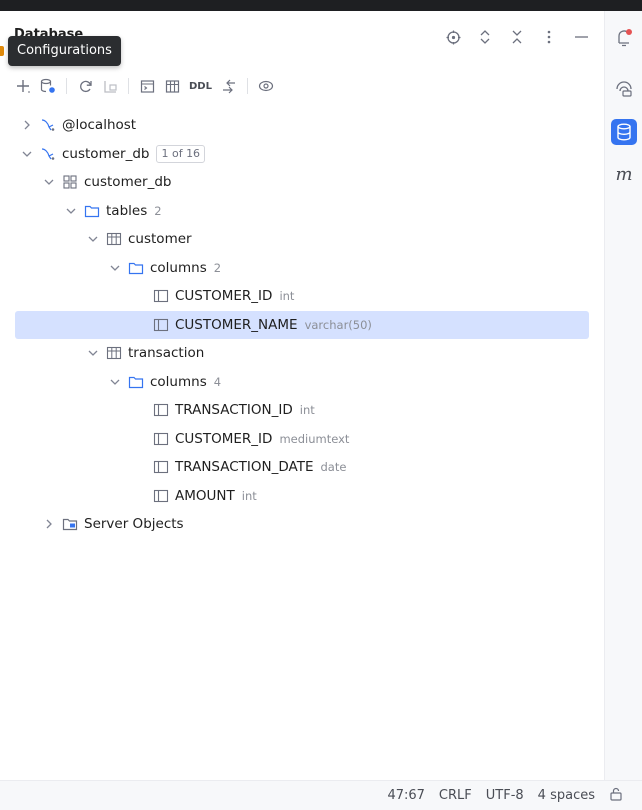  I want to click on tree-item-customer-db-schema: customer_db, so click(302, 182).